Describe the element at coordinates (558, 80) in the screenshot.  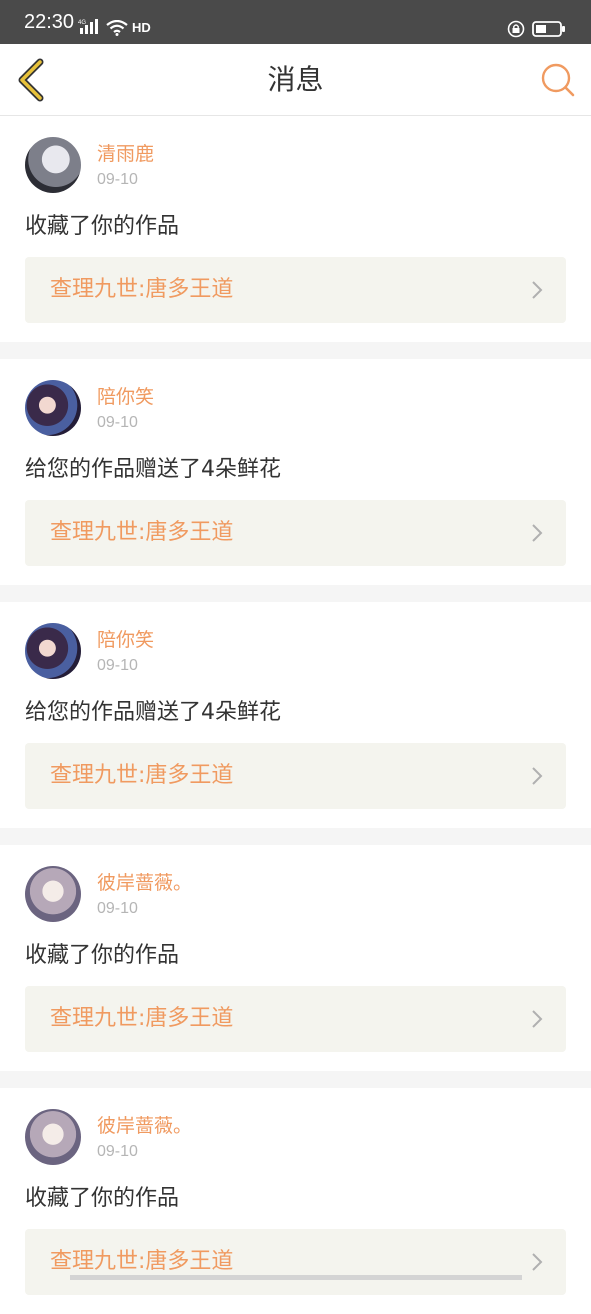
I see `search-icon` at that location.